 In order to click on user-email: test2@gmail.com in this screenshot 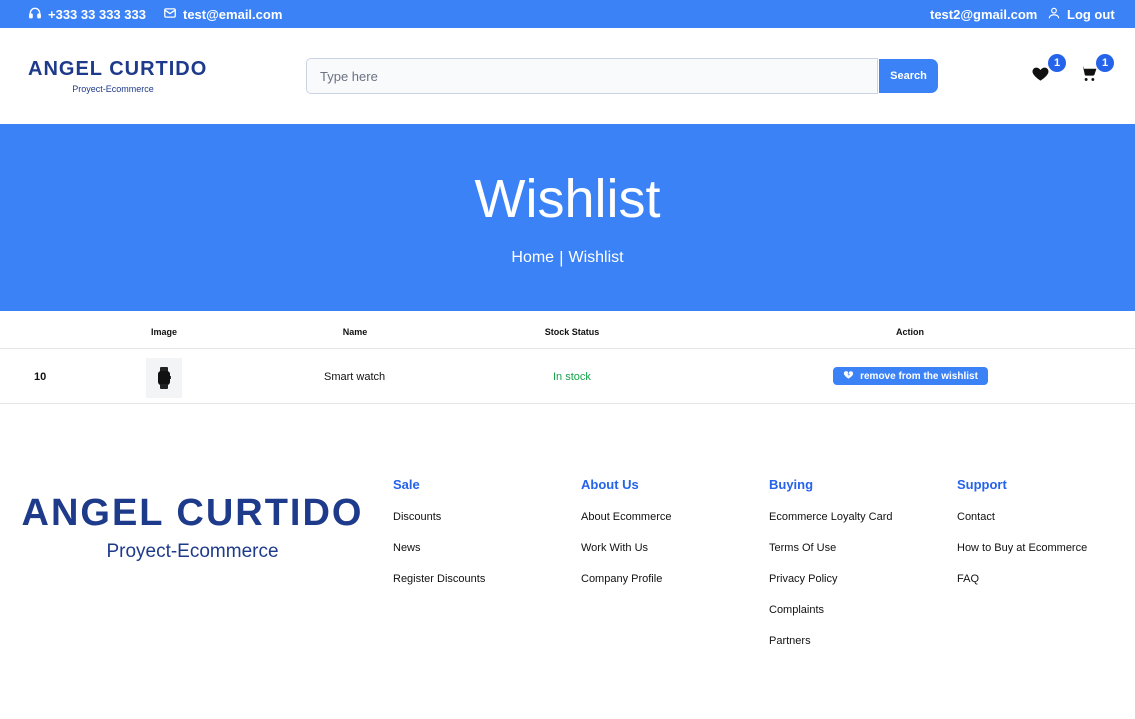, I will do `click(983, 14)`.